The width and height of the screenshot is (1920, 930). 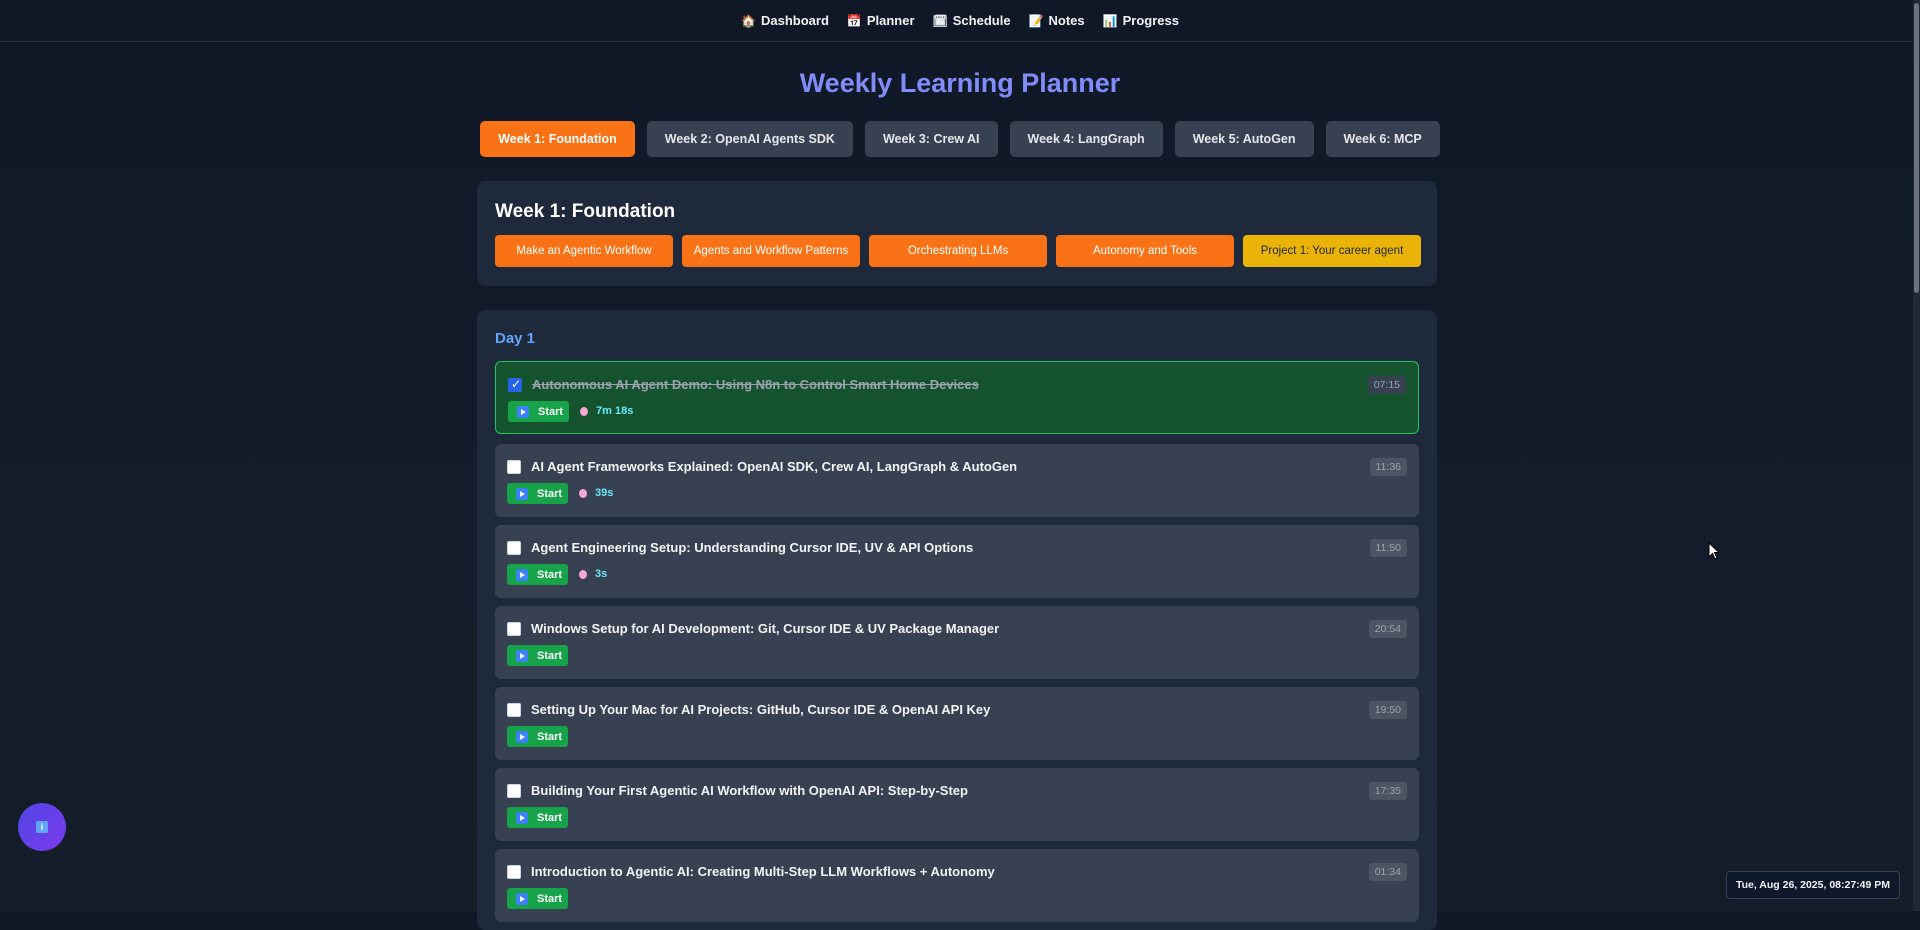 I want to click on time-spent: 3s, so click(x=593, y=574).